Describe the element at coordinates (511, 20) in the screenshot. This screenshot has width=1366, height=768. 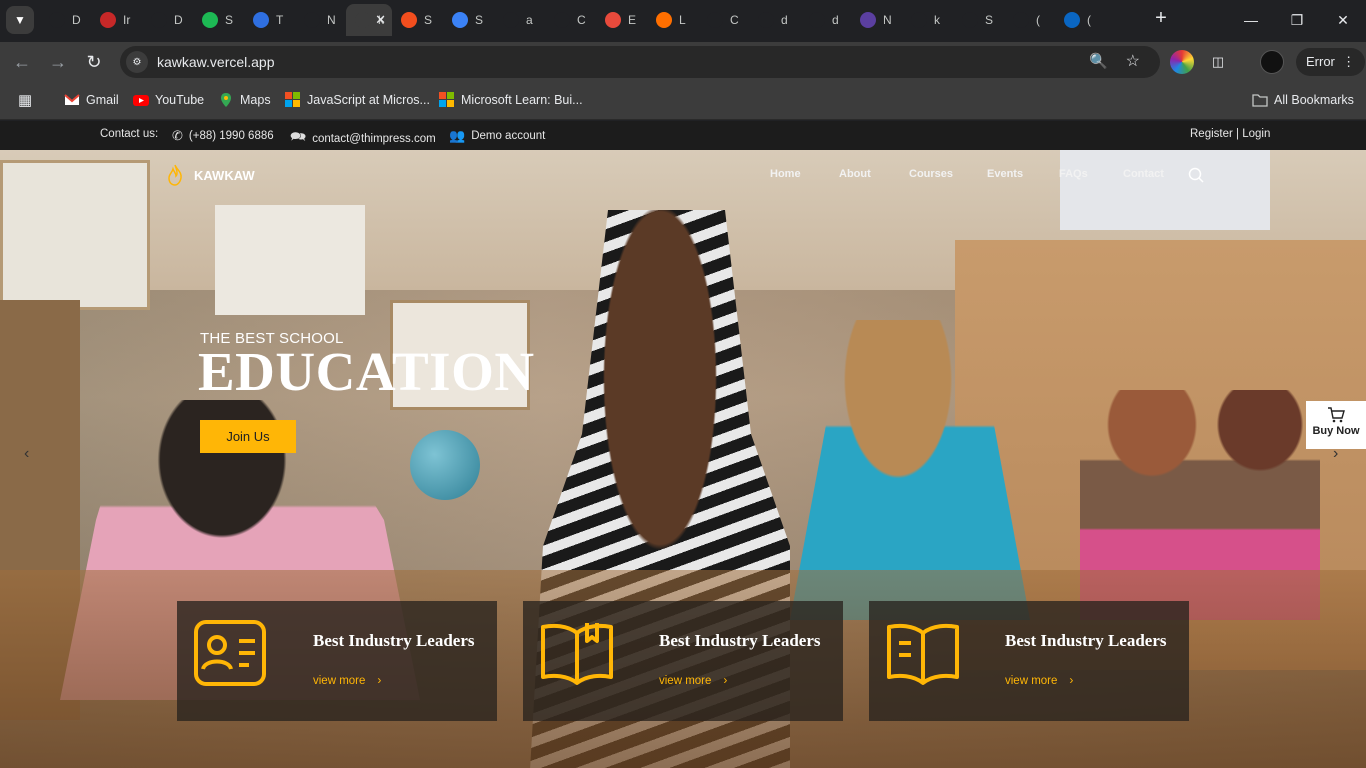
I see `pulse-icon` at that location.